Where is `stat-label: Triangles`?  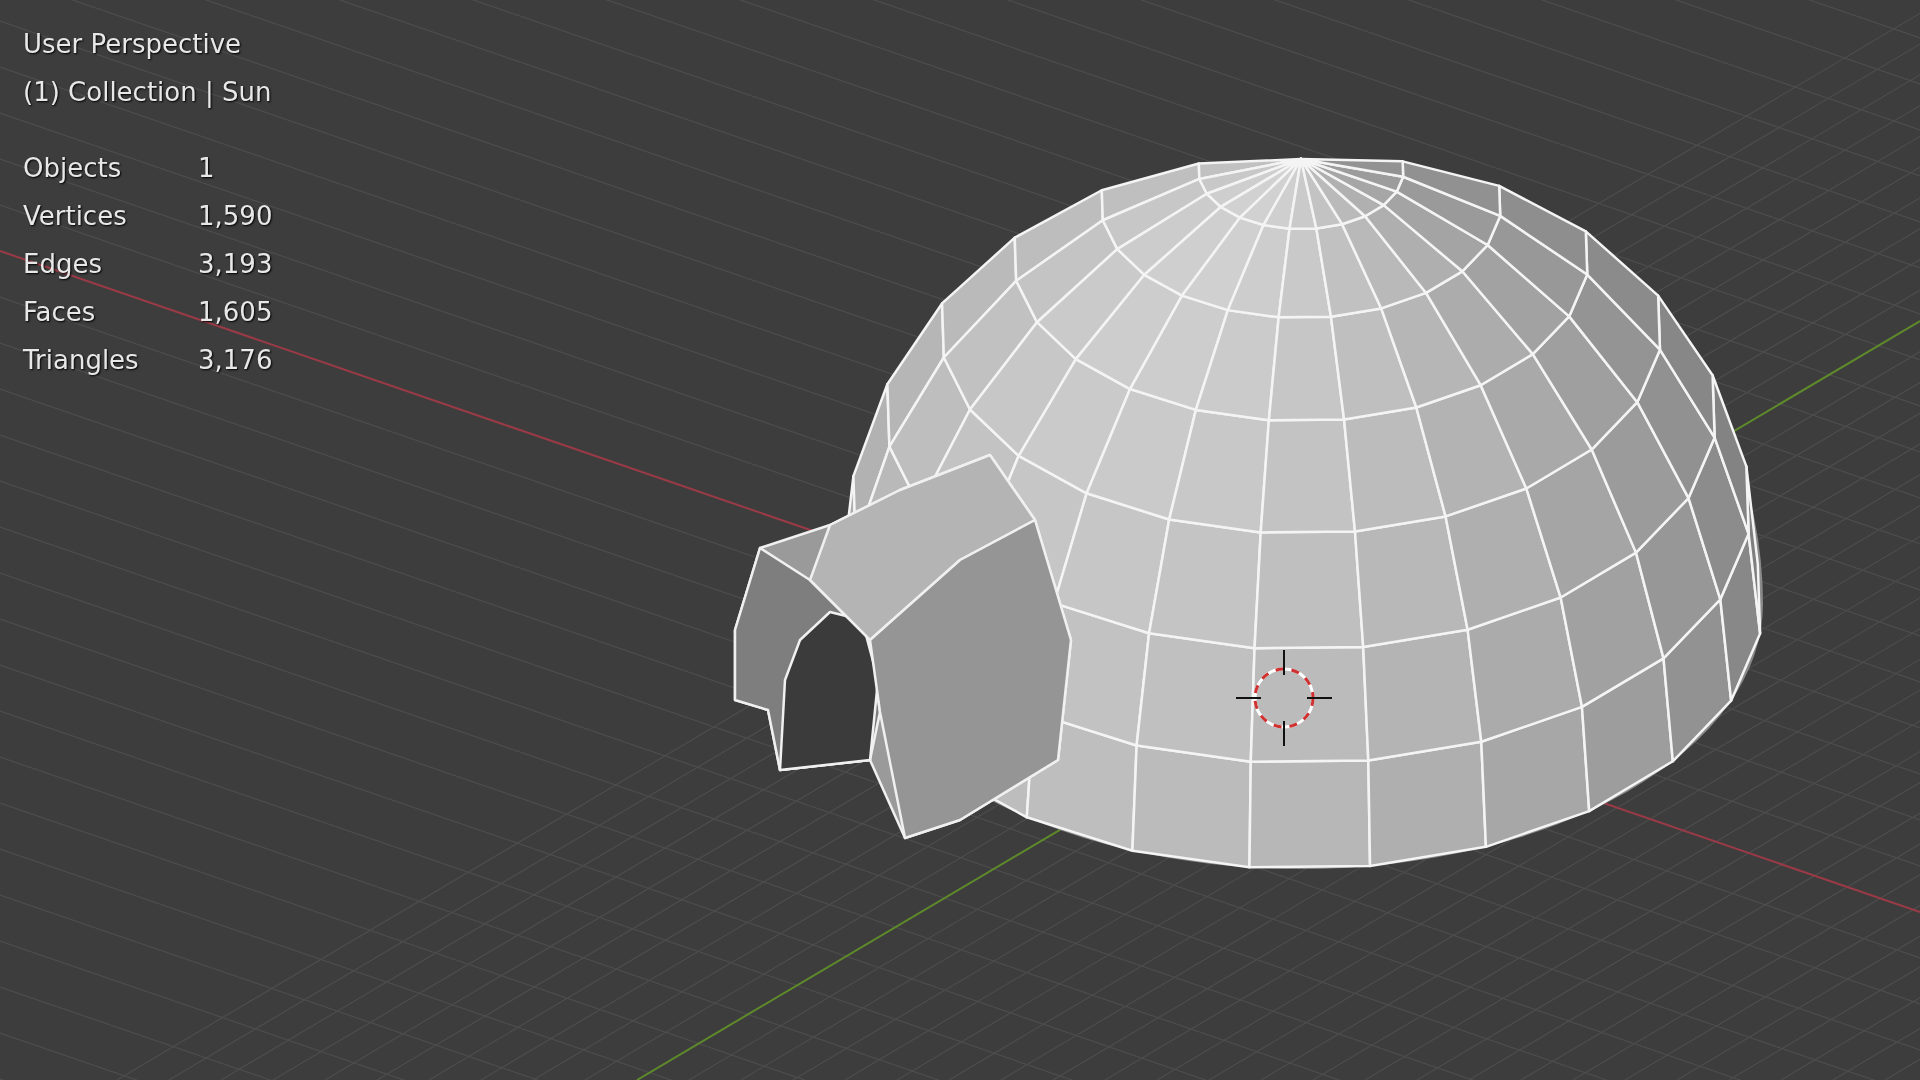 stat-label: Triangles is located at coordinates (81, 360).